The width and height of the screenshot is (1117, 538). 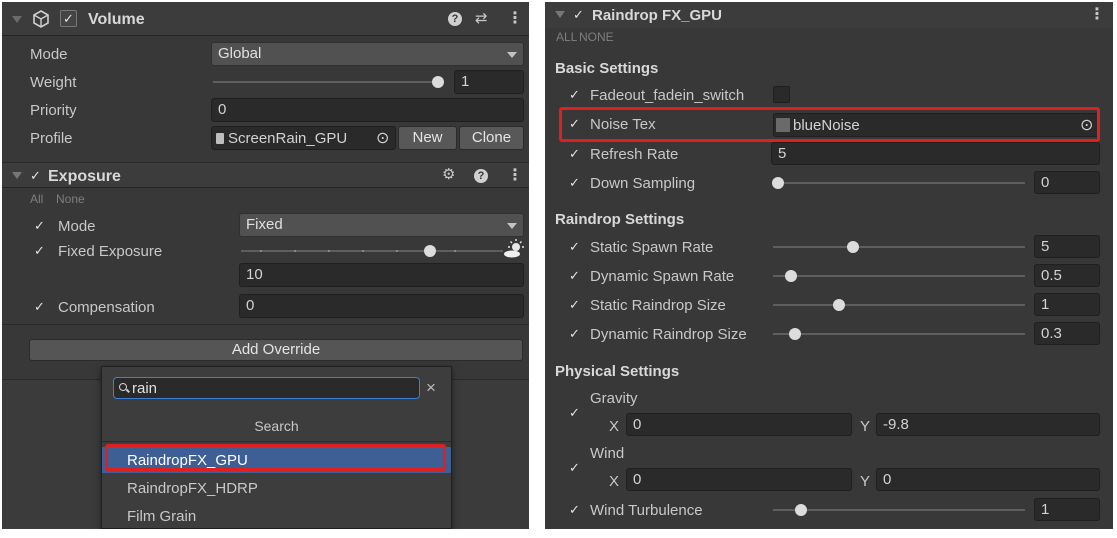 What do you see at coordinates (448, 174) in the screenshot?
I see `gear-plus-icon: ⚙` at bounding box center [448, 174].